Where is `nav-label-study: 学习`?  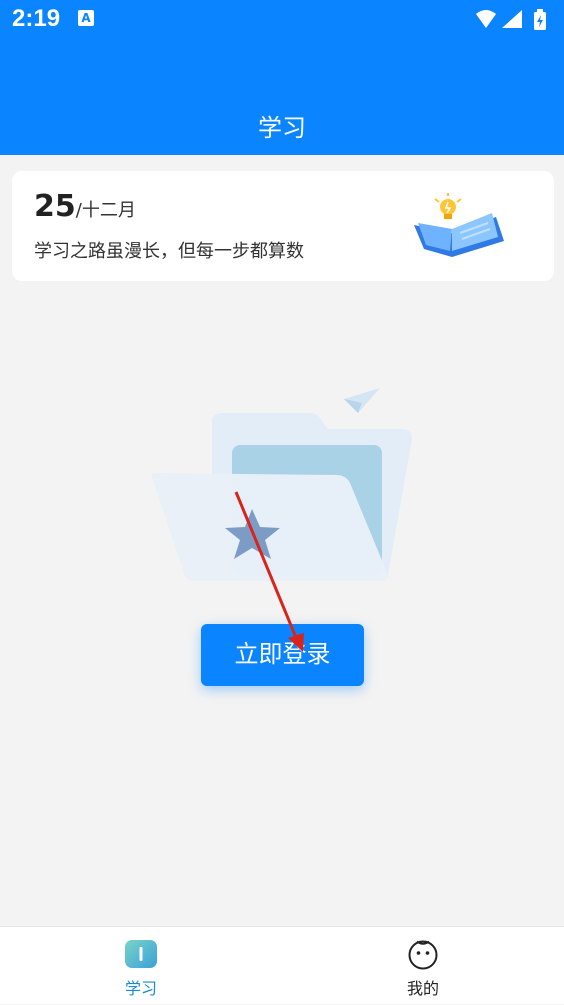
nav-label-study: 学习 is located at coordinates (140, 988).